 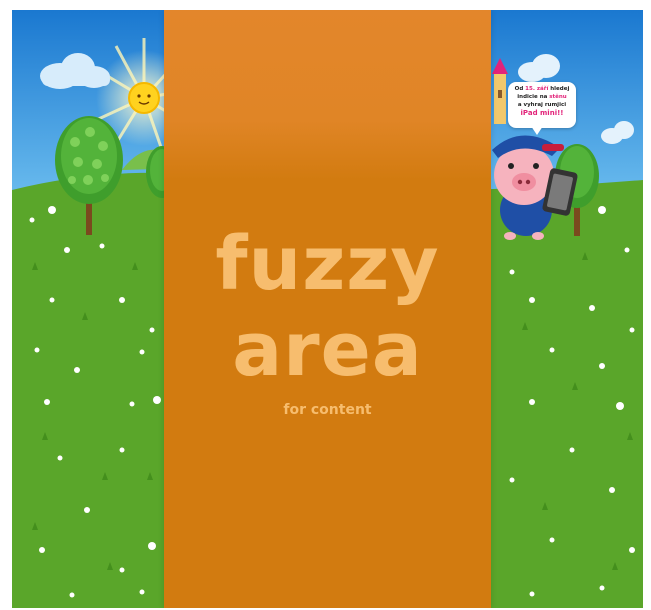 I want to click on promo-line-2: indicie na stěnu, so click(x=542, y=97).